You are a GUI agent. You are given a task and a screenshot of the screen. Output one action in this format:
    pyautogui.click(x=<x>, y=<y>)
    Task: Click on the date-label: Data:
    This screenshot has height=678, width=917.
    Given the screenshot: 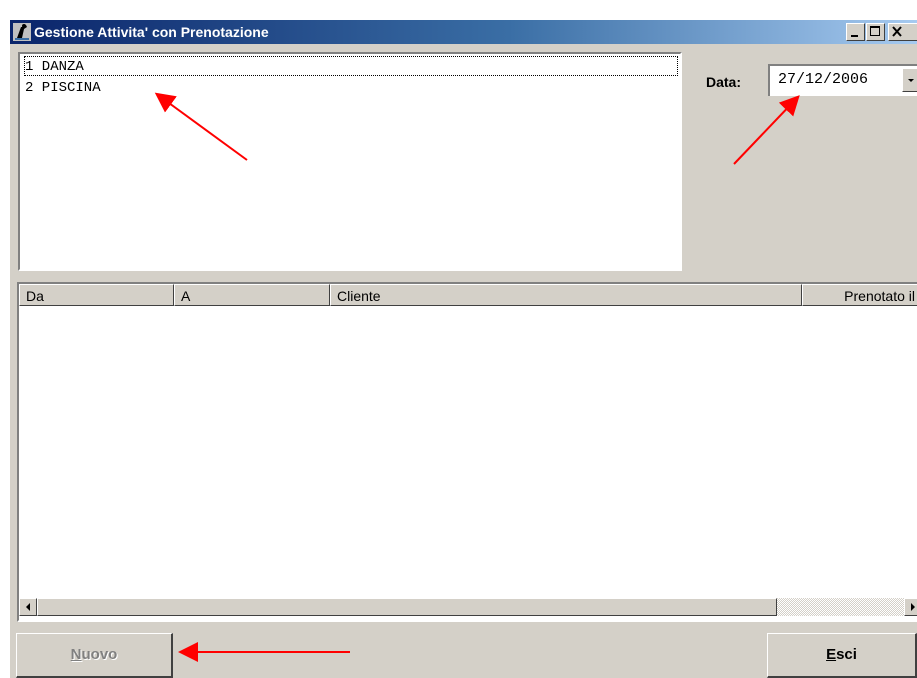 What is the action you would take?
    pyautogui.click(x=724, y=82)
    